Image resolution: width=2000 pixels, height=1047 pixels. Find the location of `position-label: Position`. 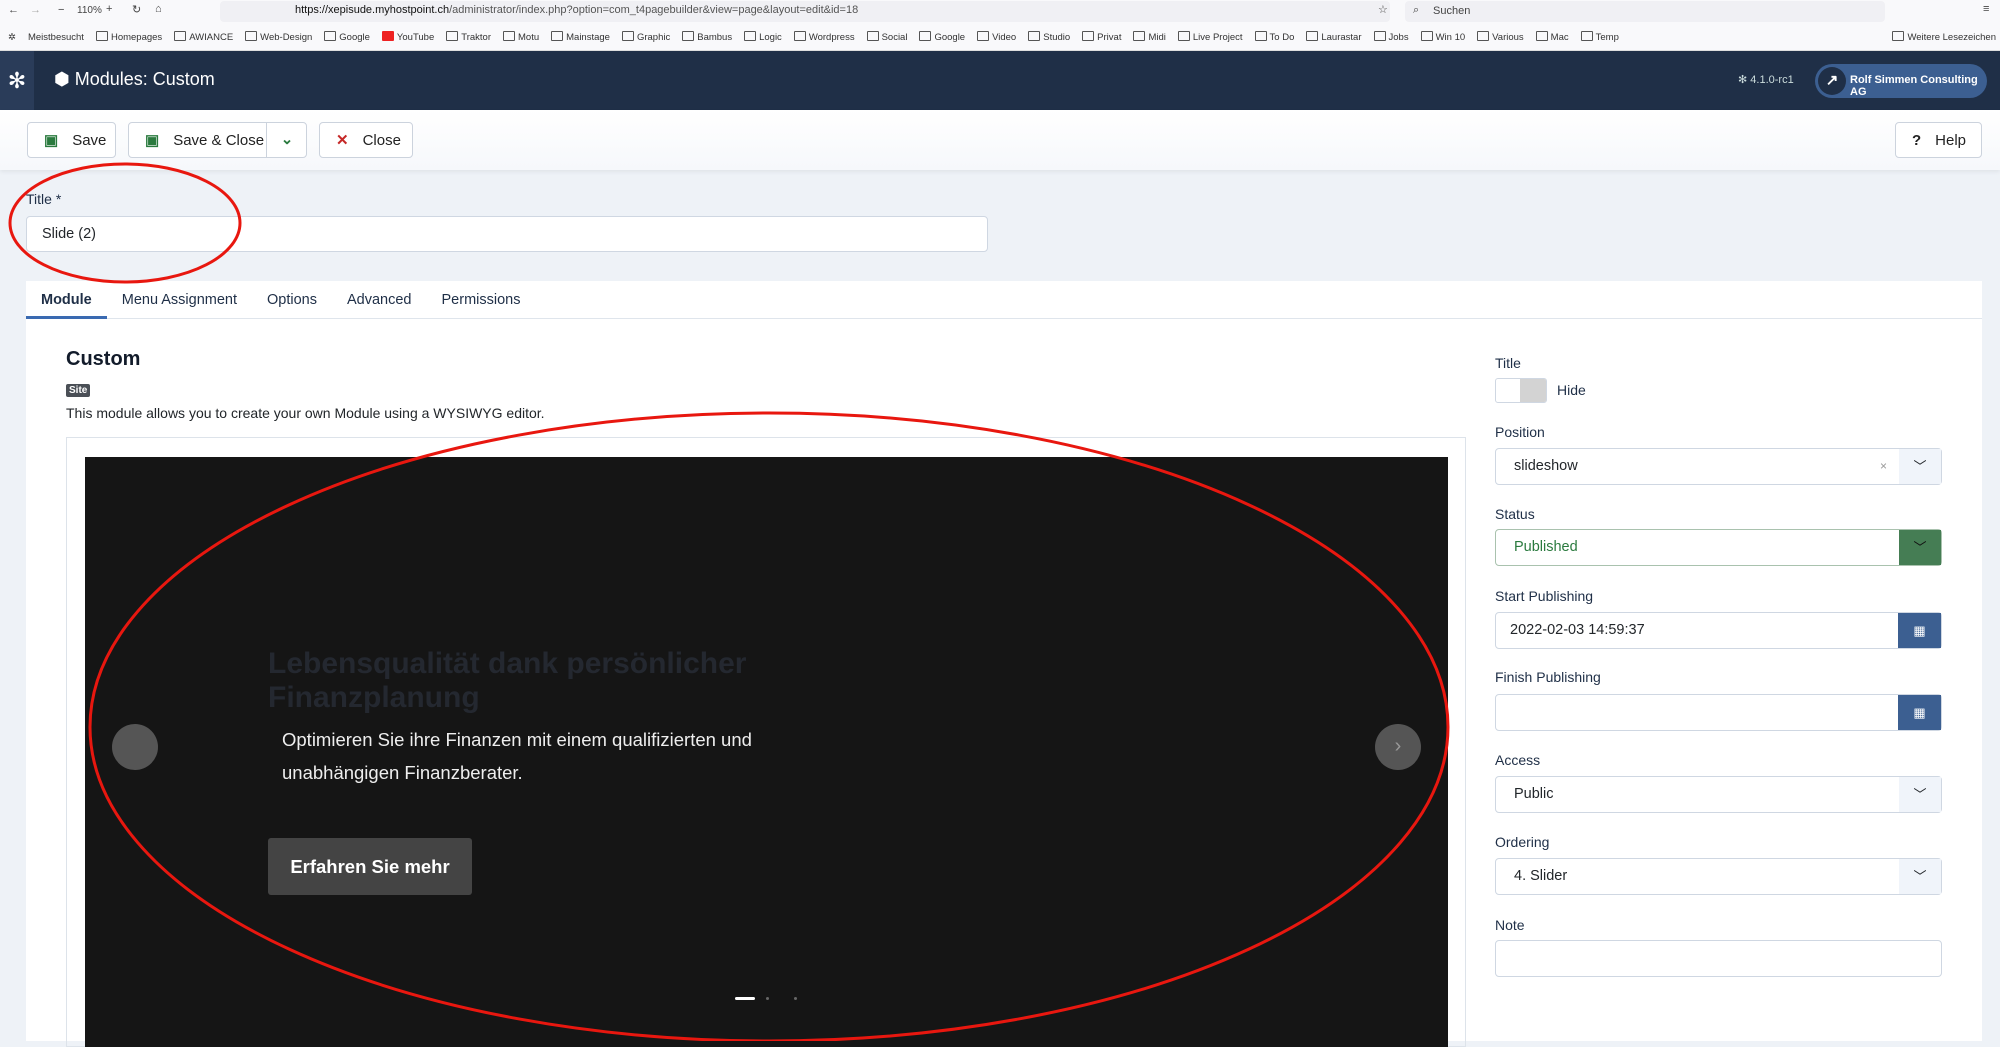

position-label: Position is located at coordinates (1520, 432).